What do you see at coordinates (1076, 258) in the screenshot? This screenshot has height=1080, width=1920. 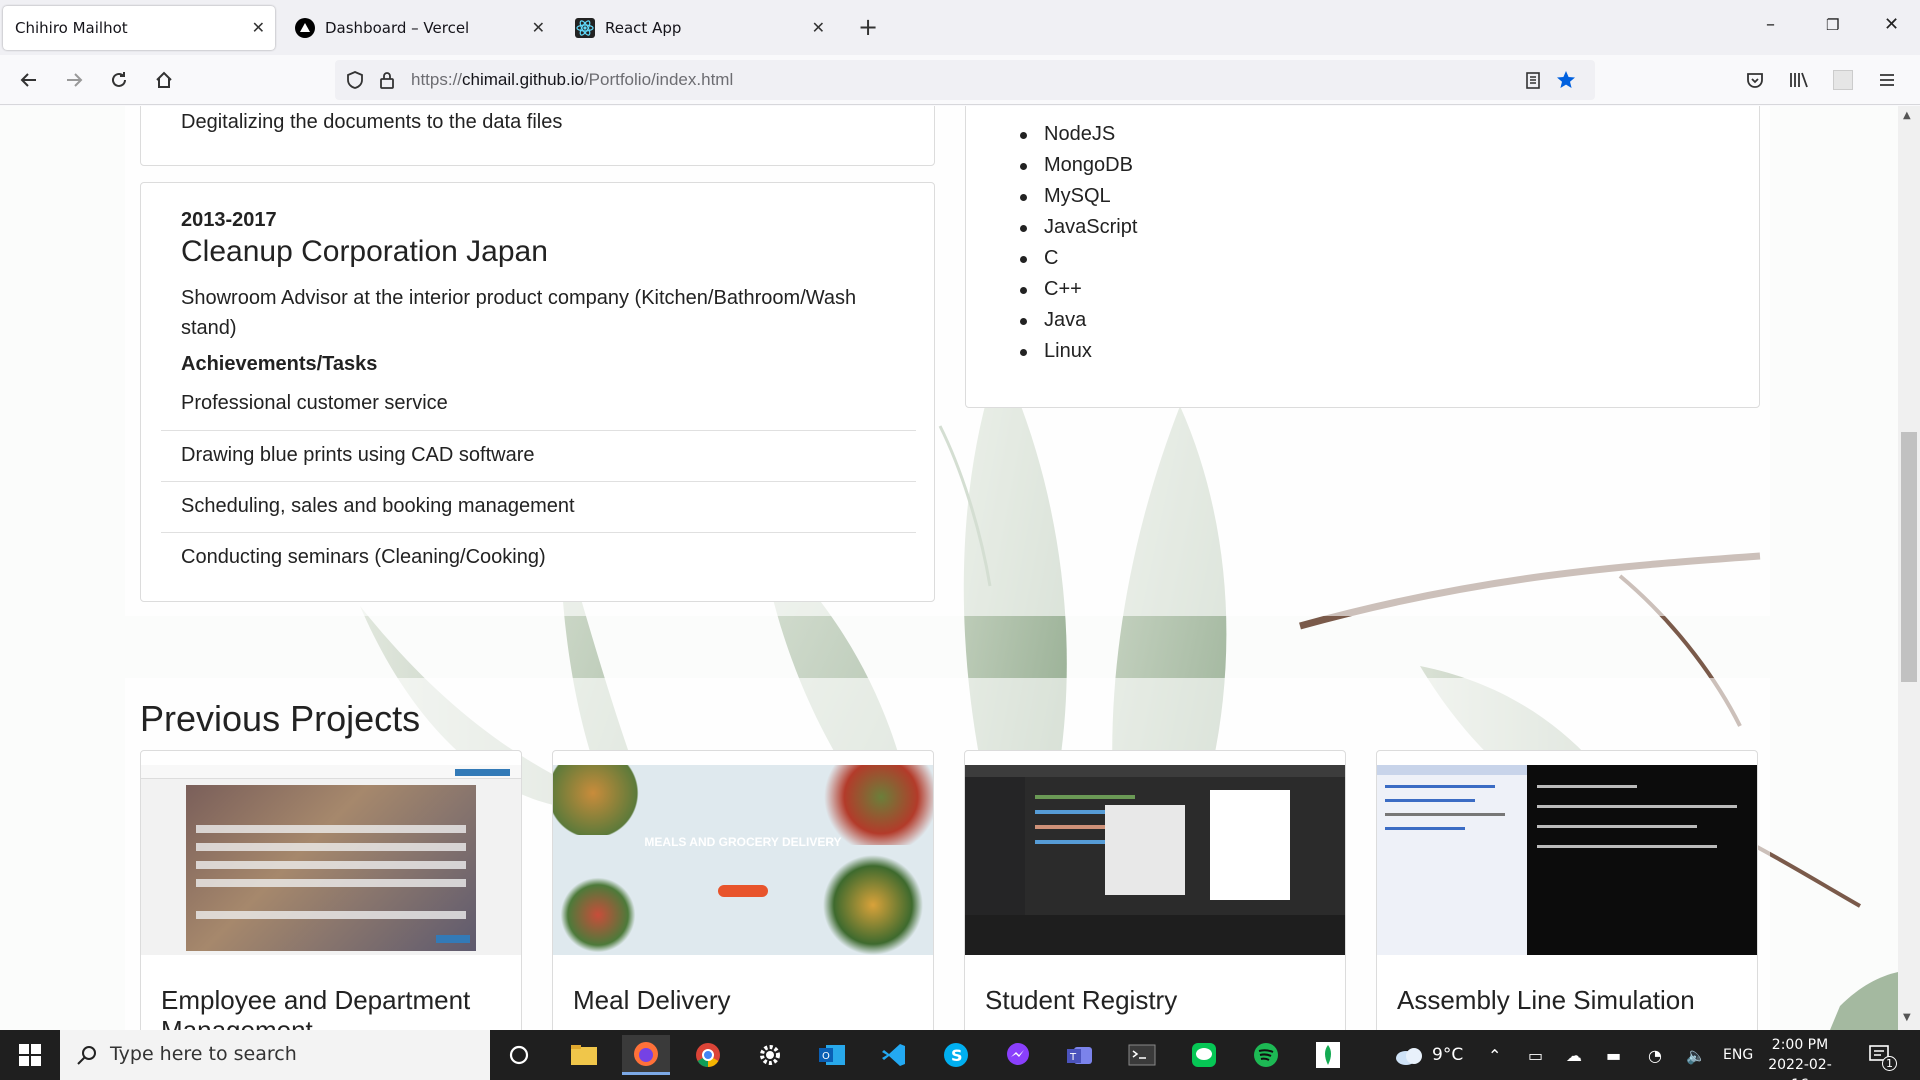 I see `skill-item: C` at bounding box center [1076, 258].